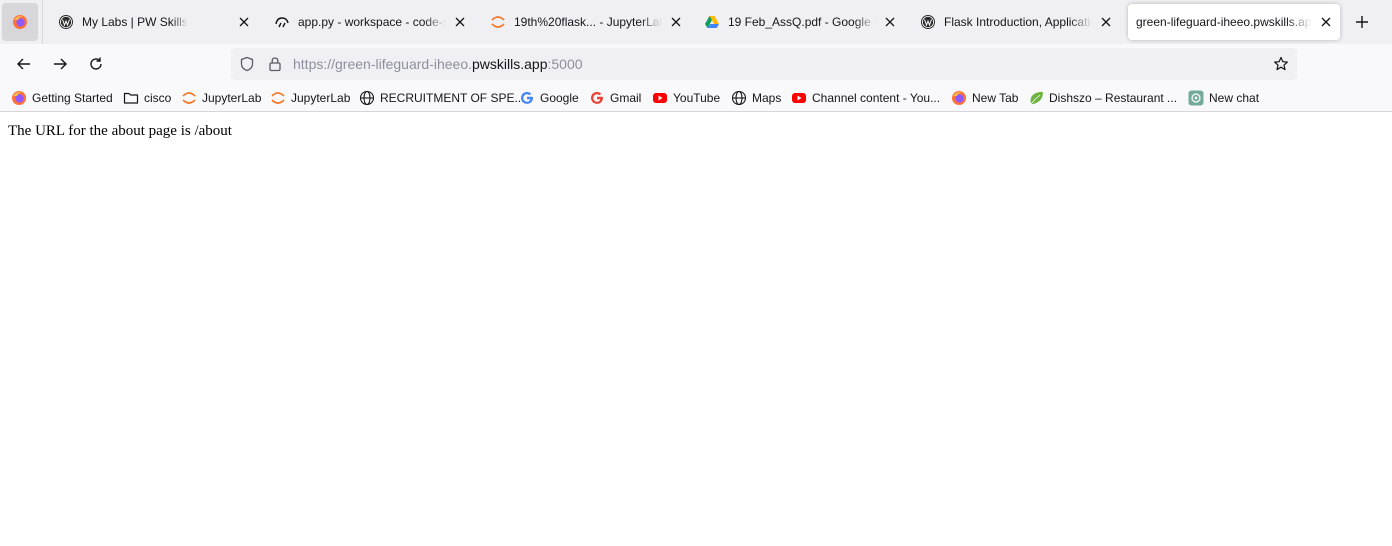  I want to click on bookmark-label: Maps, so click(767, 98).